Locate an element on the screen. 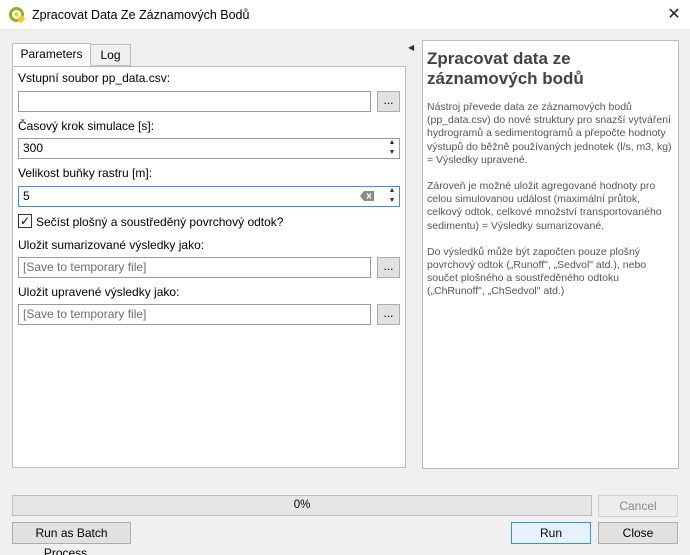 The image size is (690, 555). cell-size-spin-buttons: ▲ ▼ is located at coordinates (392, 196).